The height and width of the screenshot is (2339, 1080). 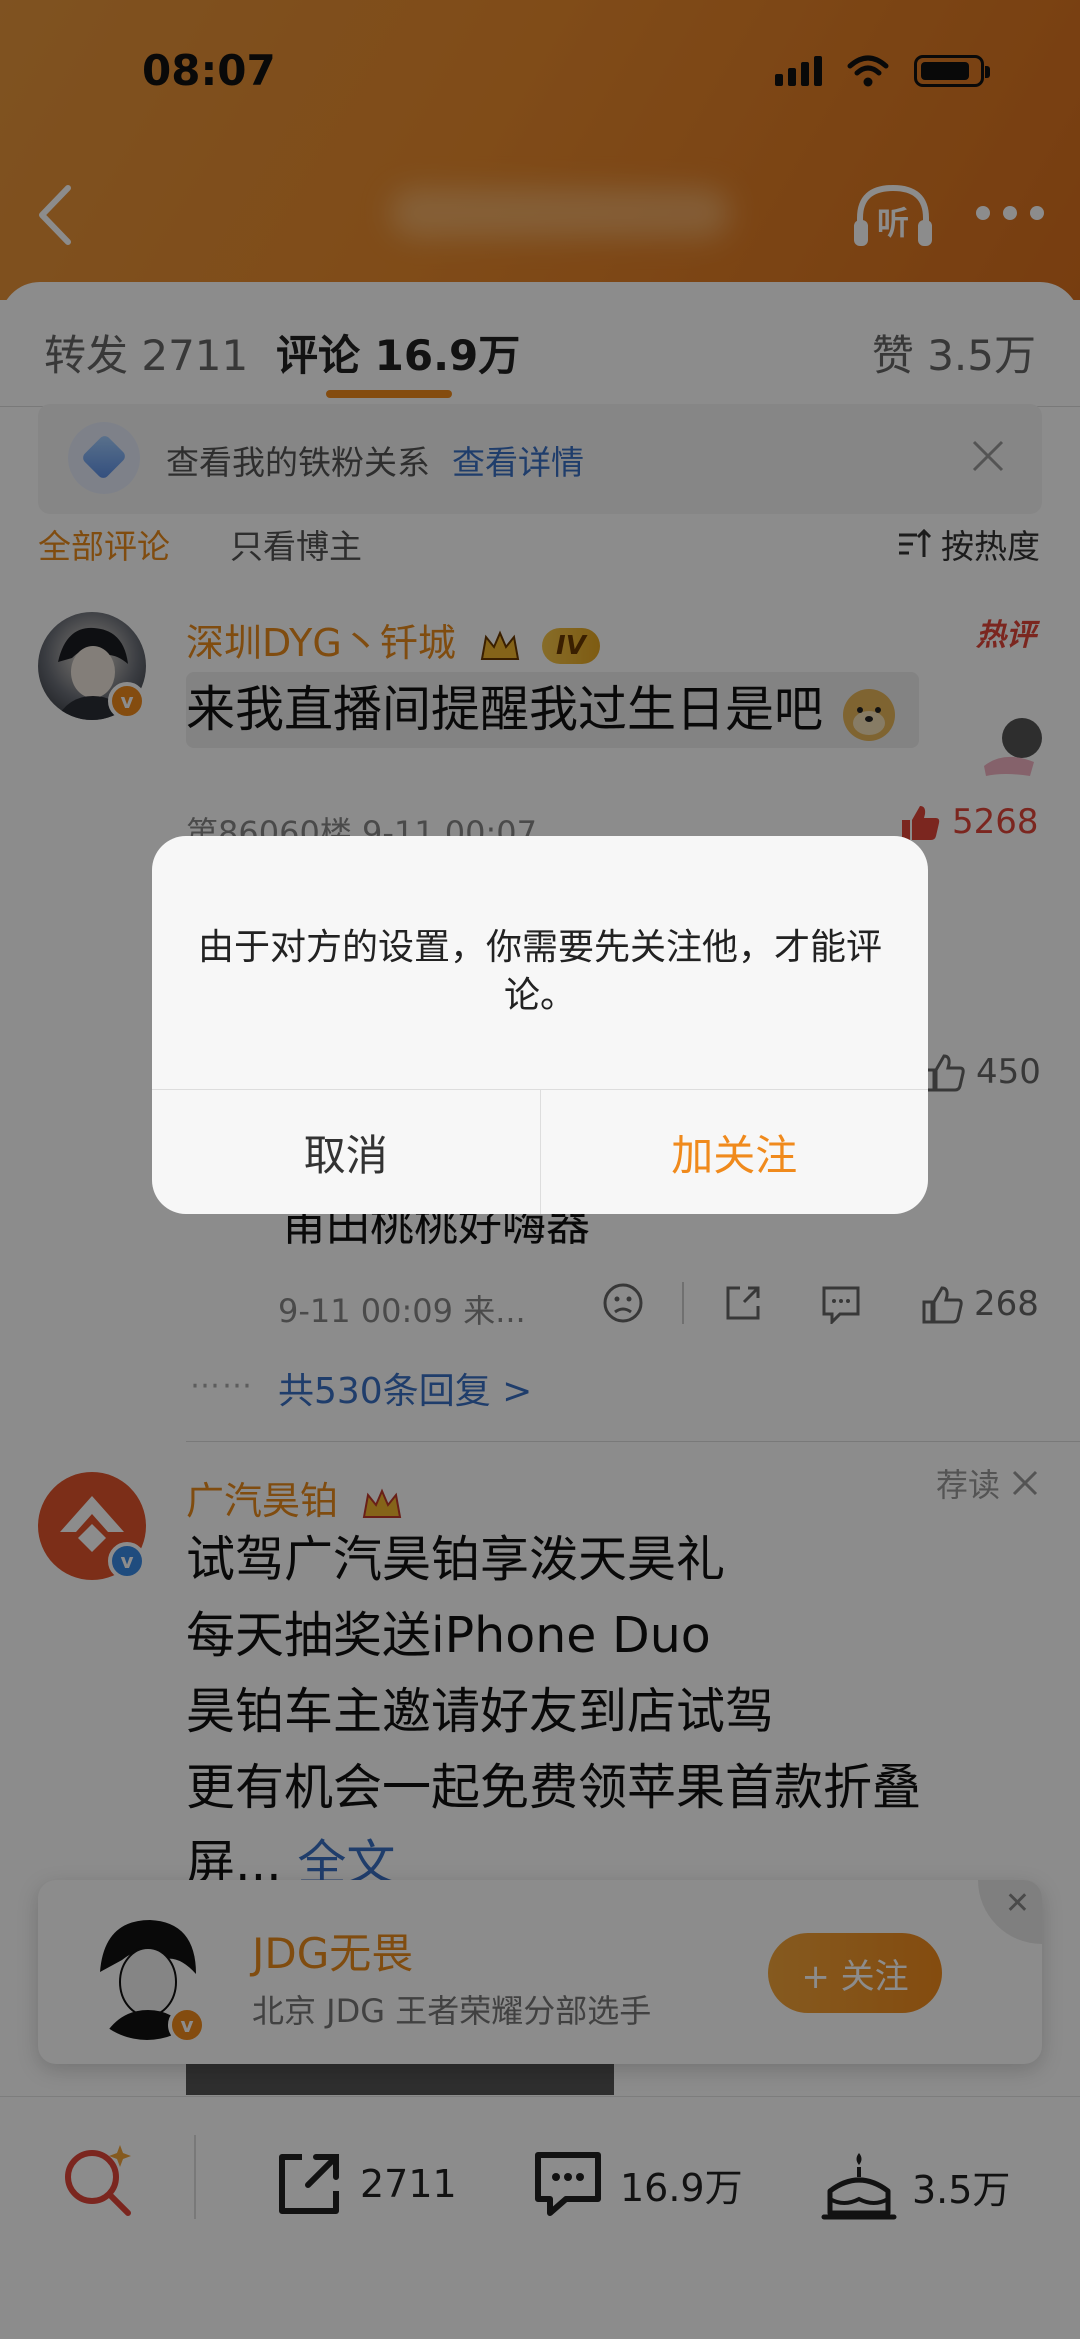 I want to click on dialog-buttons: 取消 加关注, so click(x=540, y=1151).